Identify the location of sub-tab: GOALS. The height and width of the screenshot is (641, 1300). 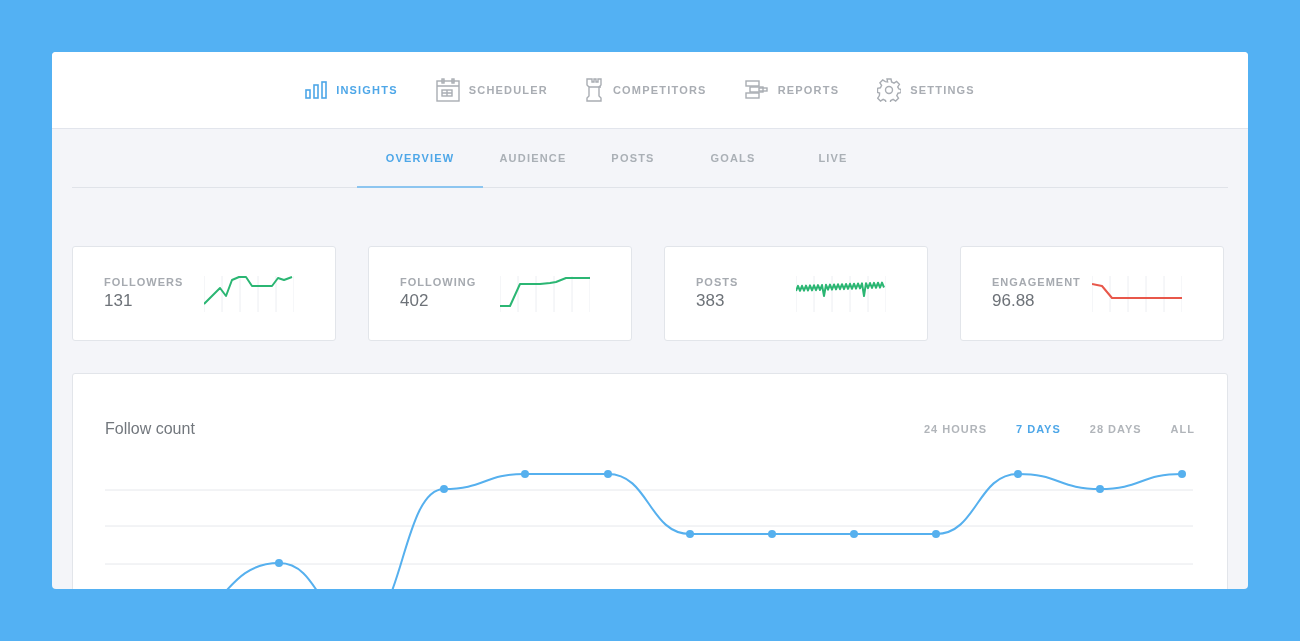
(733, 158).